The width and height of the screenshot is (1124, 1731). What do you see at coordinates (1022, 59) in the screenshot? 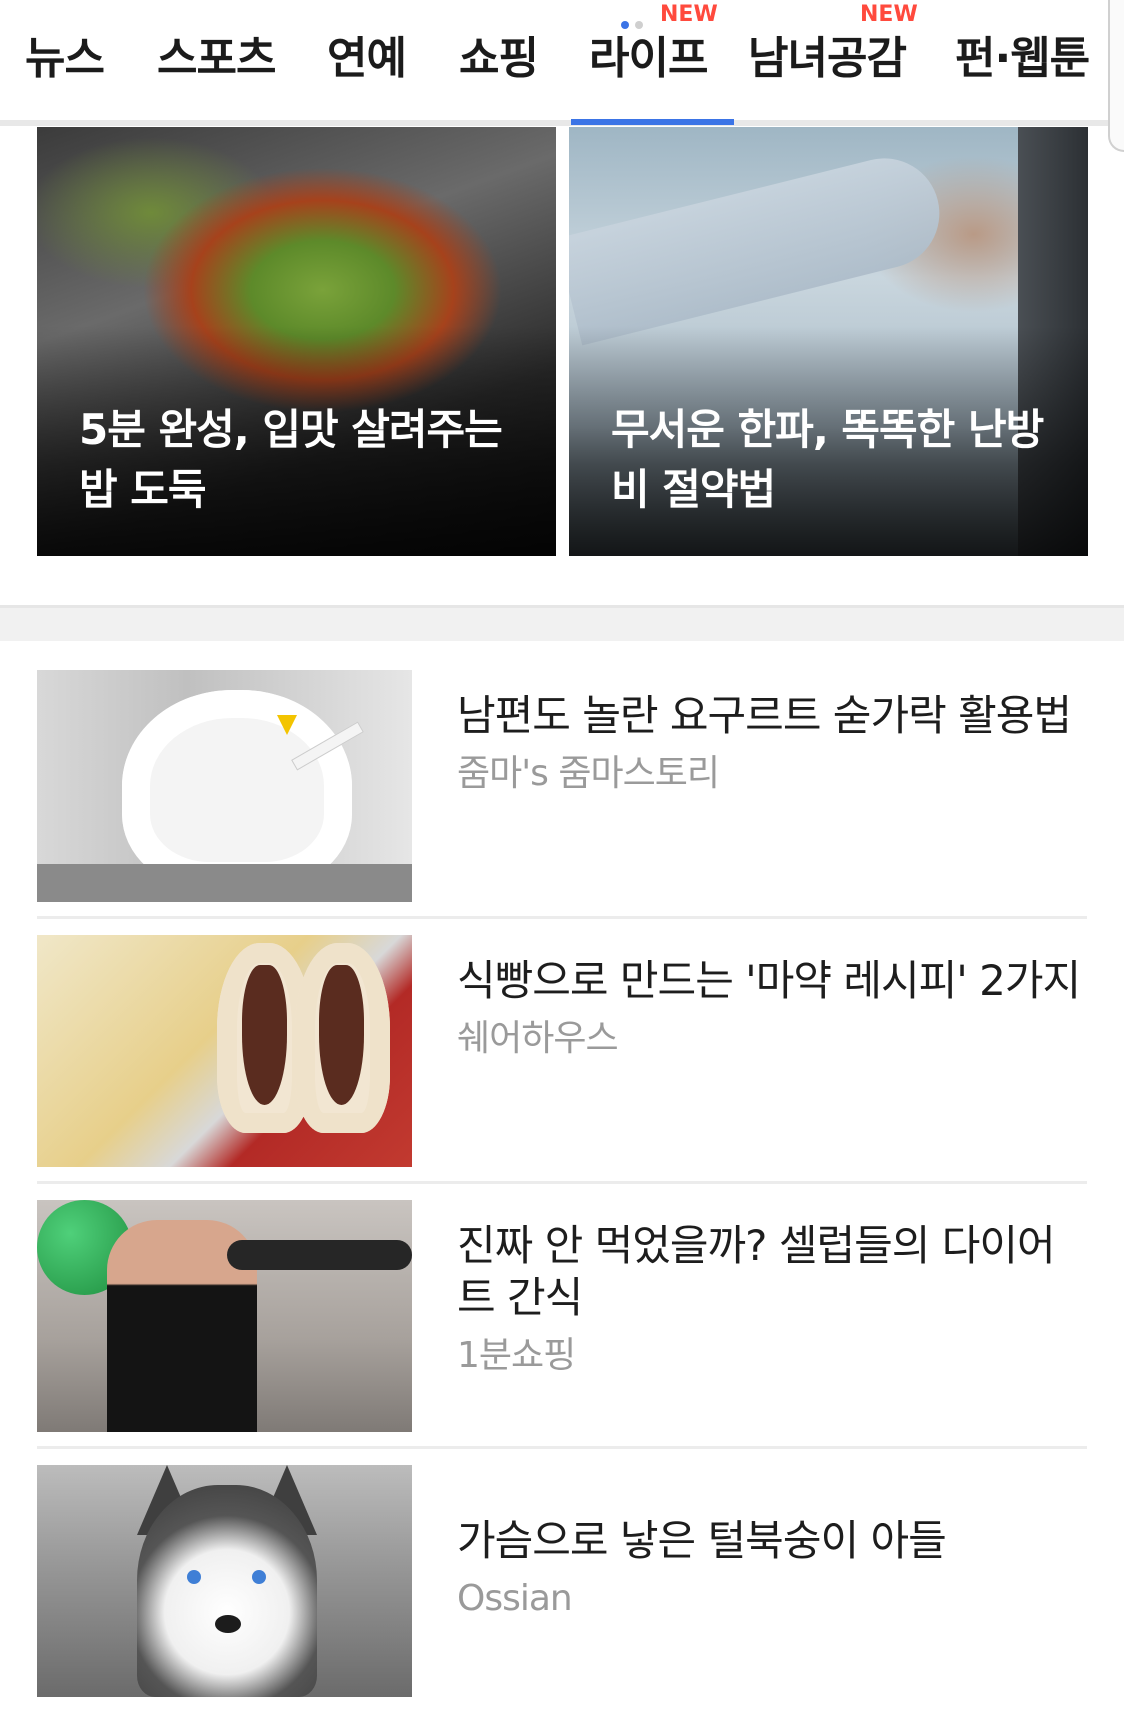
I see `tab-fun-webtoon: 펀·웹툰` at bounding box center [1022, 59].